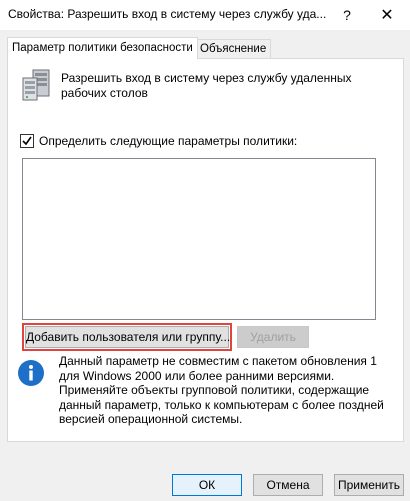 The width and height of the screenshot is (410, 501). I want to click on define-policy-checkbox, so click(27, 141).